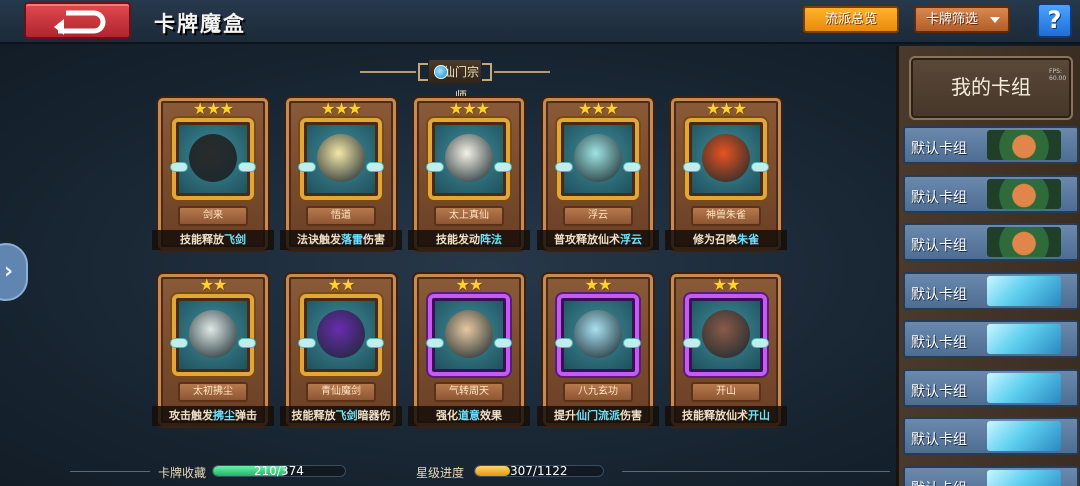 The height and width of the screenshot is (486, 1080). I want to click on card-item: ★★★ 太上真仙技能发动阵法, so click(469, 174).